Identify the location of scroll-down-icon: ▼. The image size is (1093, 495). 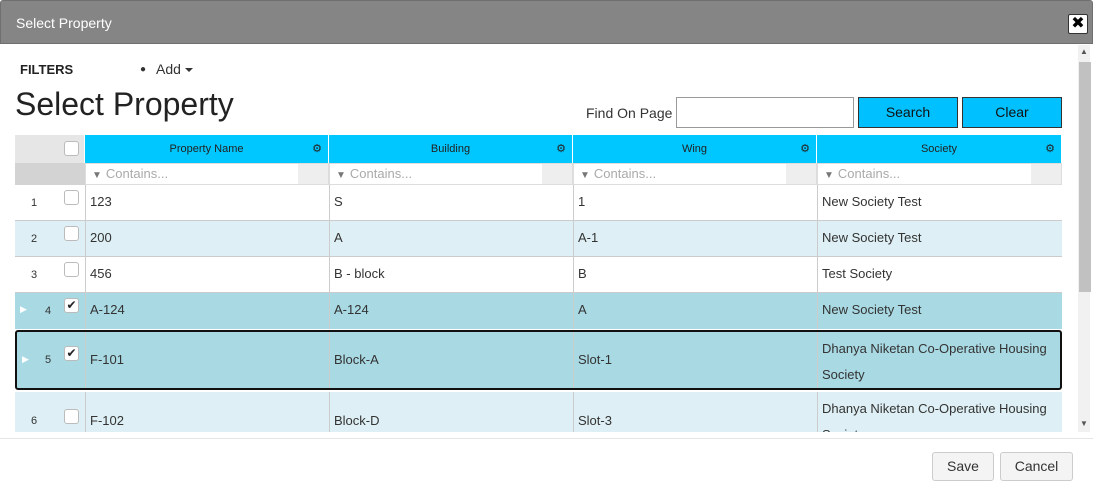
(1084, 423).